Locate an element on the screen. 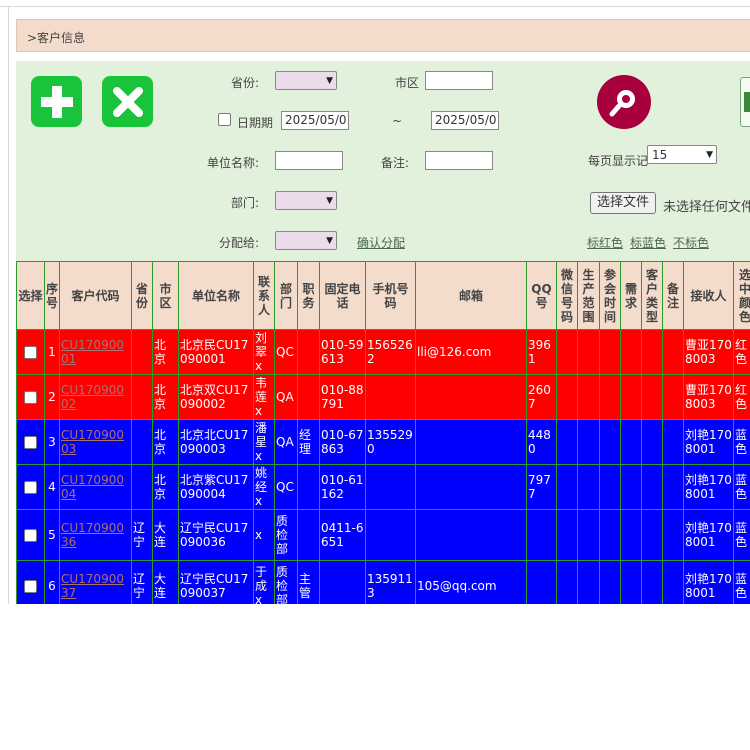 The height and width of the screenshot is (750, 750). phone-cell: 010-67863 is located at coordinates (342, 442).